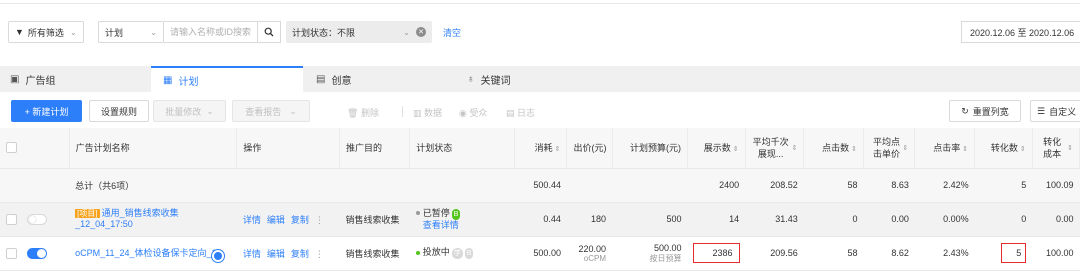  Describe the element at coordinates (1052, 147) in the screenshot. I see `col-cpa-label: 转化成本` at that location.